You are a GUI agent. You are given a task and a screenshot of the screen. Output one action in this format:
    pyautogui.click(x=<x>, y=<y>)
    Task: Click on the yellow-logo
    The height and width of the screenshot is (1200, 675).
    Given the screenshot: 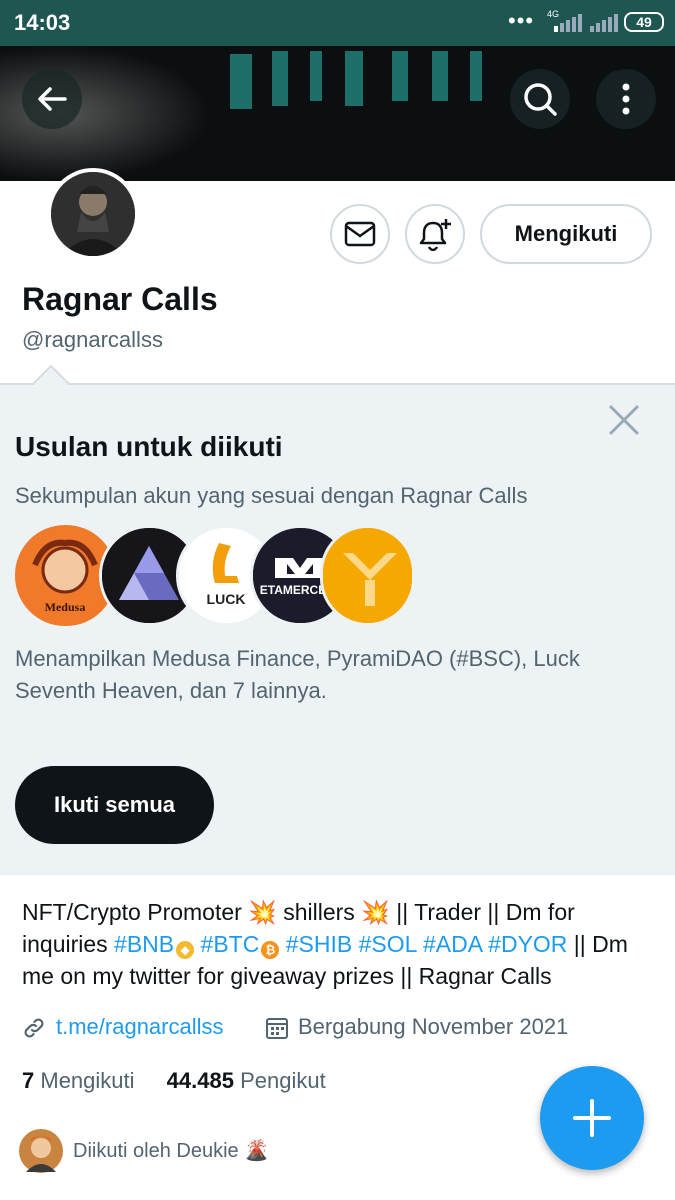 What is the action you would take?
    pyautogui.click(x=367, y=575)
    